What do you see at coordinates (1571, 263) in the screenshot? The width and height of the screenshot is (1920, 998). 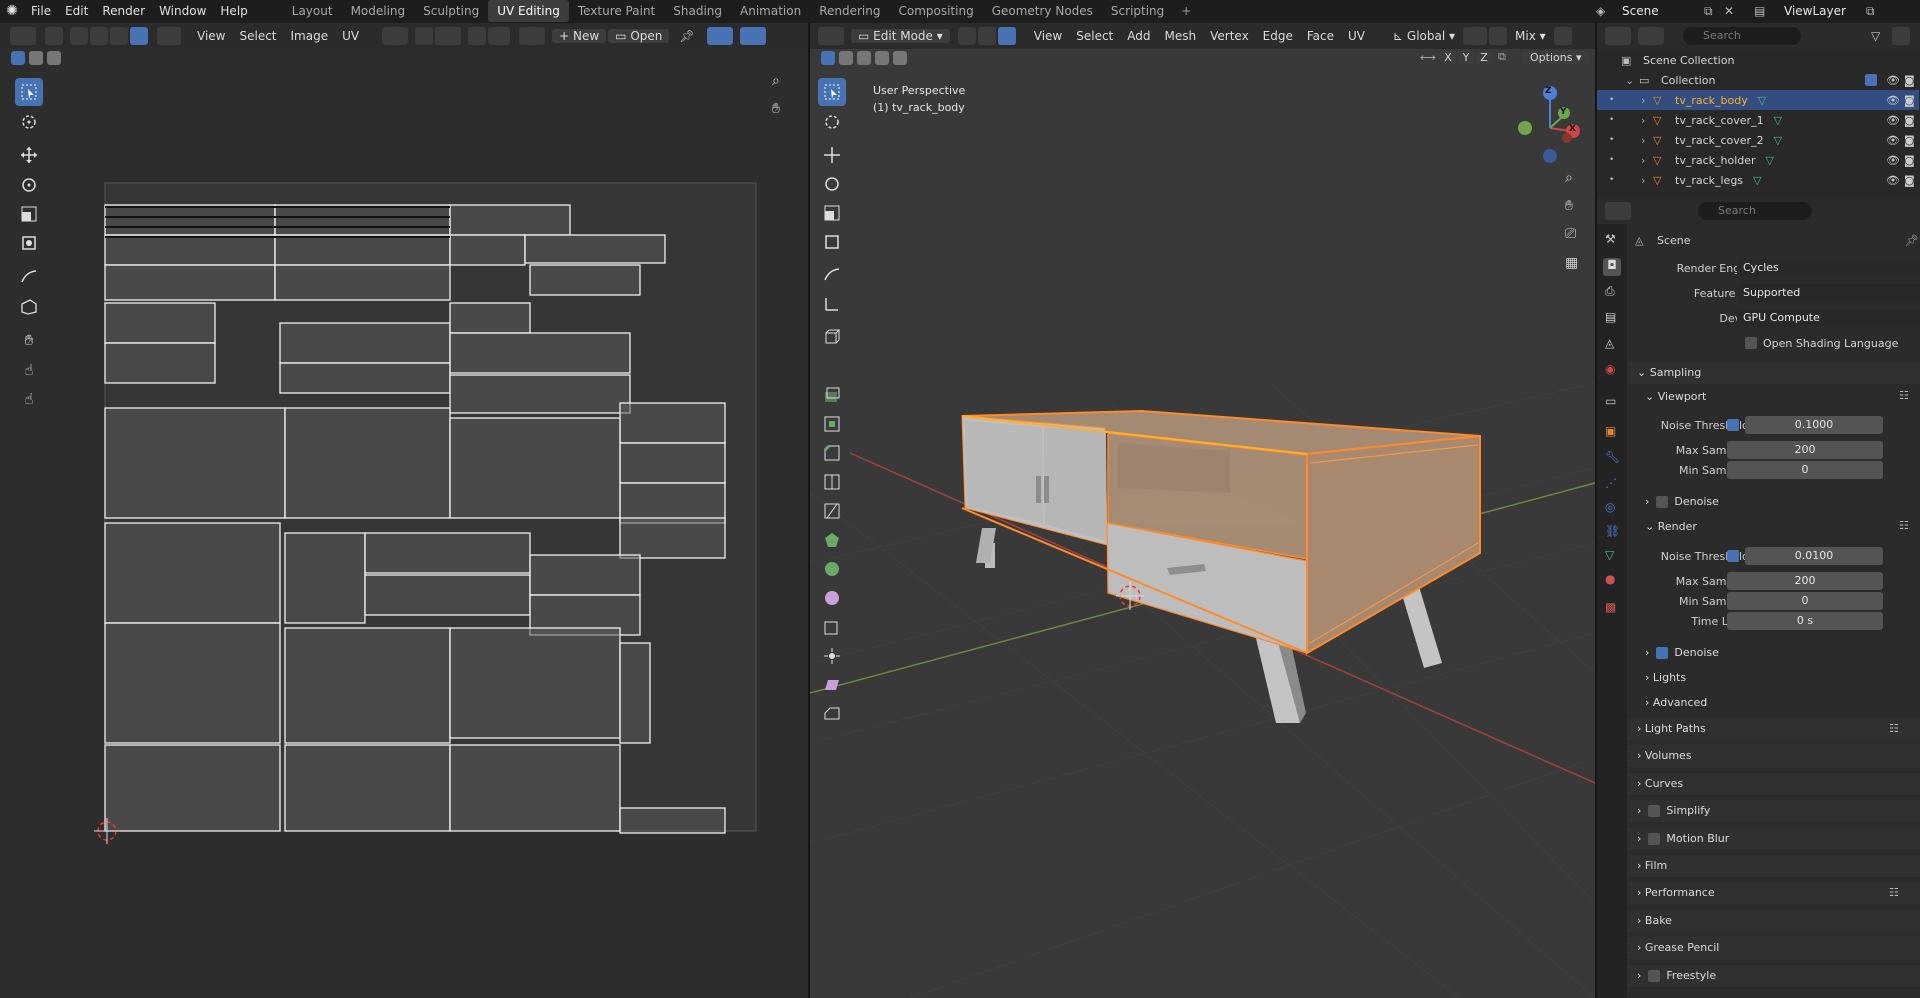 I see `vp-ortho-toggle-icon: ▦` at bounding box center [1571, 263].